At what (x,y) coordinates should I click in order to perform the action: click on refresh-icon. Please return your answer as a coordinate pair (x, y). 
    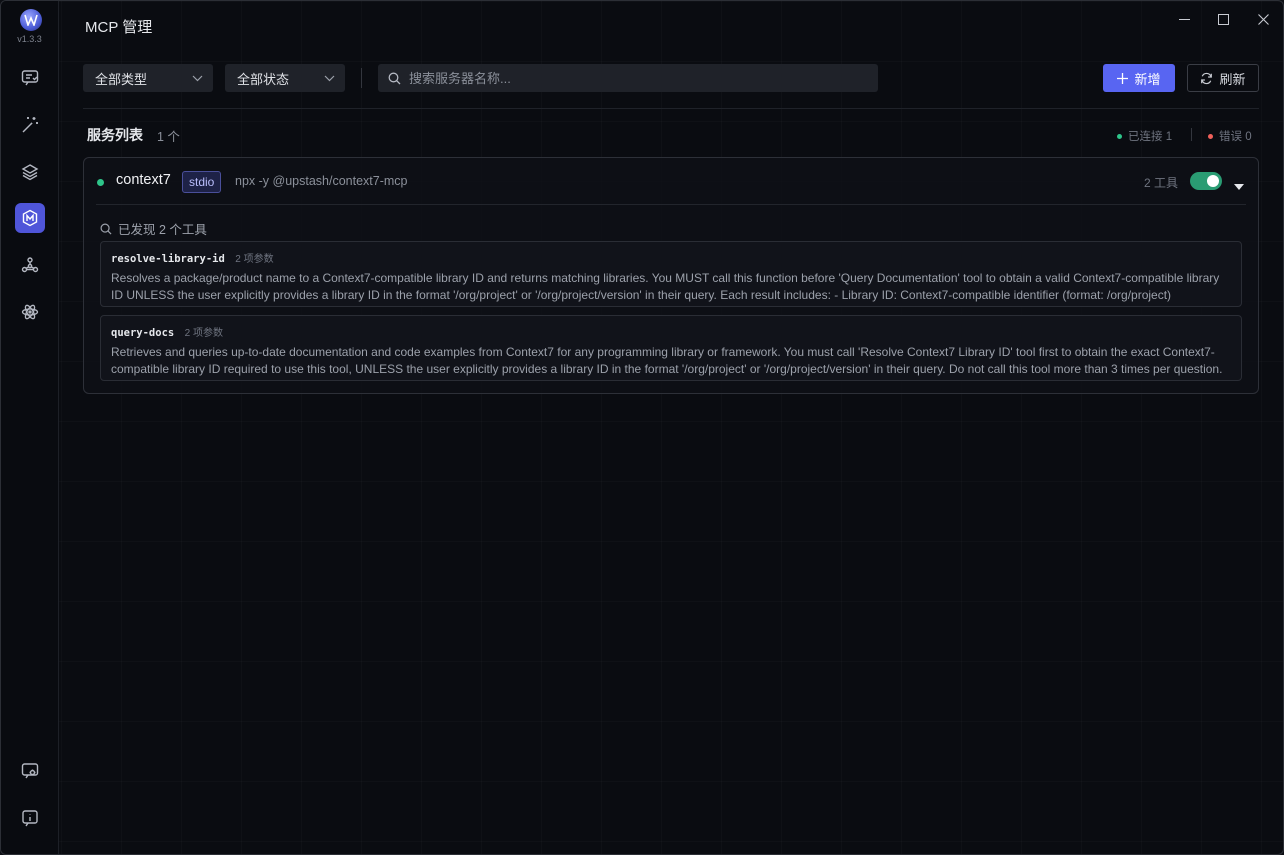
    Looking at the image, I should click on (1207, 78).